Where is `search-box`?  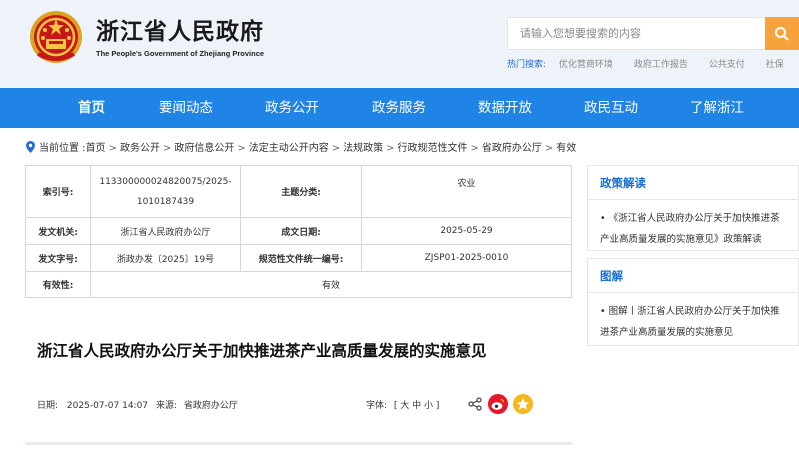
search-box is located at coordinates (636, 33).